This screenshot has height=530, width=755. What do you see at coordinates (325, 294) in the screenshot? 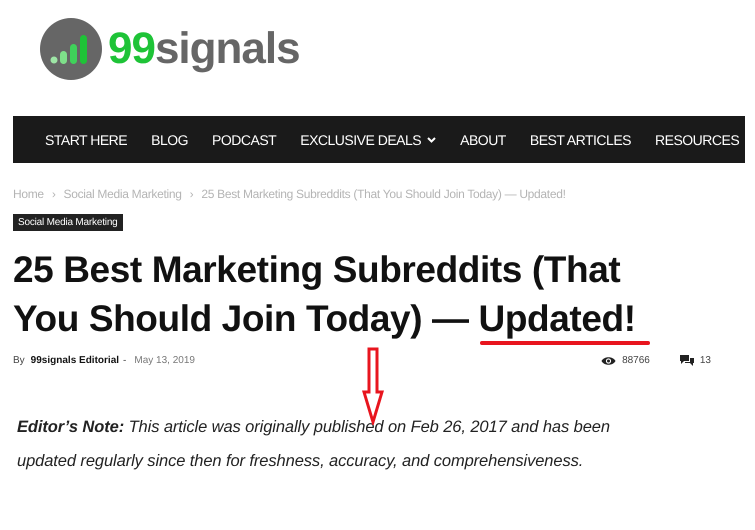
I see `article-title: 25 Best Marketing Subreddits (That You Should Join Today) — Updated!` at bounding box center [325, 294].